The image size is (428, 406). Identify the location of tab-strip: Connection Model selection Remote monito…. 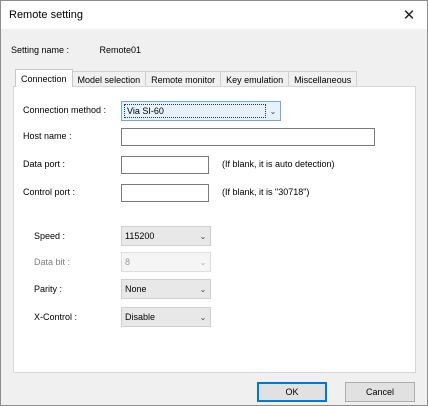
(186, 78).